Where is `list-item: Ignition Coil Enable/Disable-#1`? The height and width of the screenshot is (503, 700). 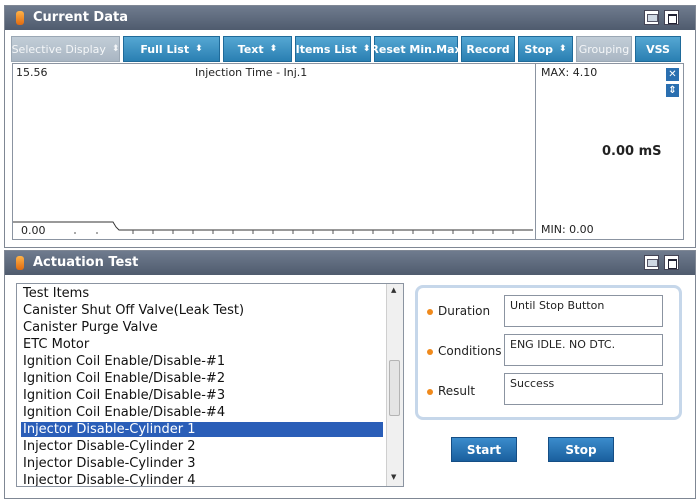 list-item: Ignition Coil Enable/Disable-#1 is located at coordinates (124, 361).